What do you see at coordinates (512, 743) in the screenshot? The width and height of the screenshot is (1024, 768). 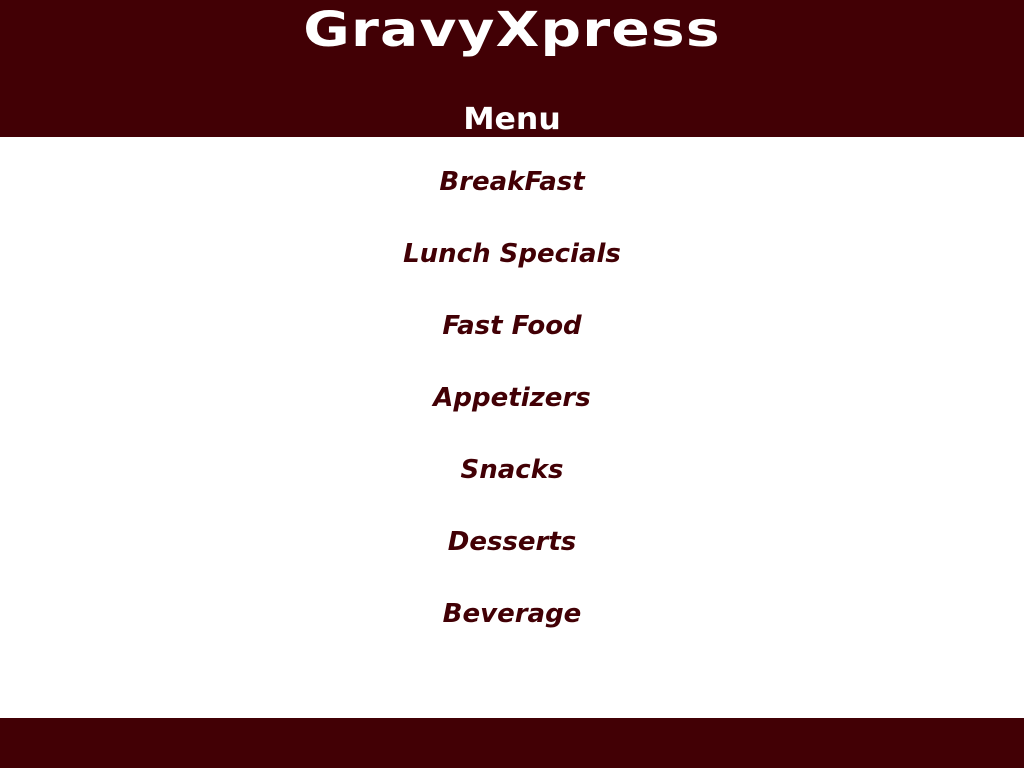 I see `footer-bar` at bounding box center [512, 743].